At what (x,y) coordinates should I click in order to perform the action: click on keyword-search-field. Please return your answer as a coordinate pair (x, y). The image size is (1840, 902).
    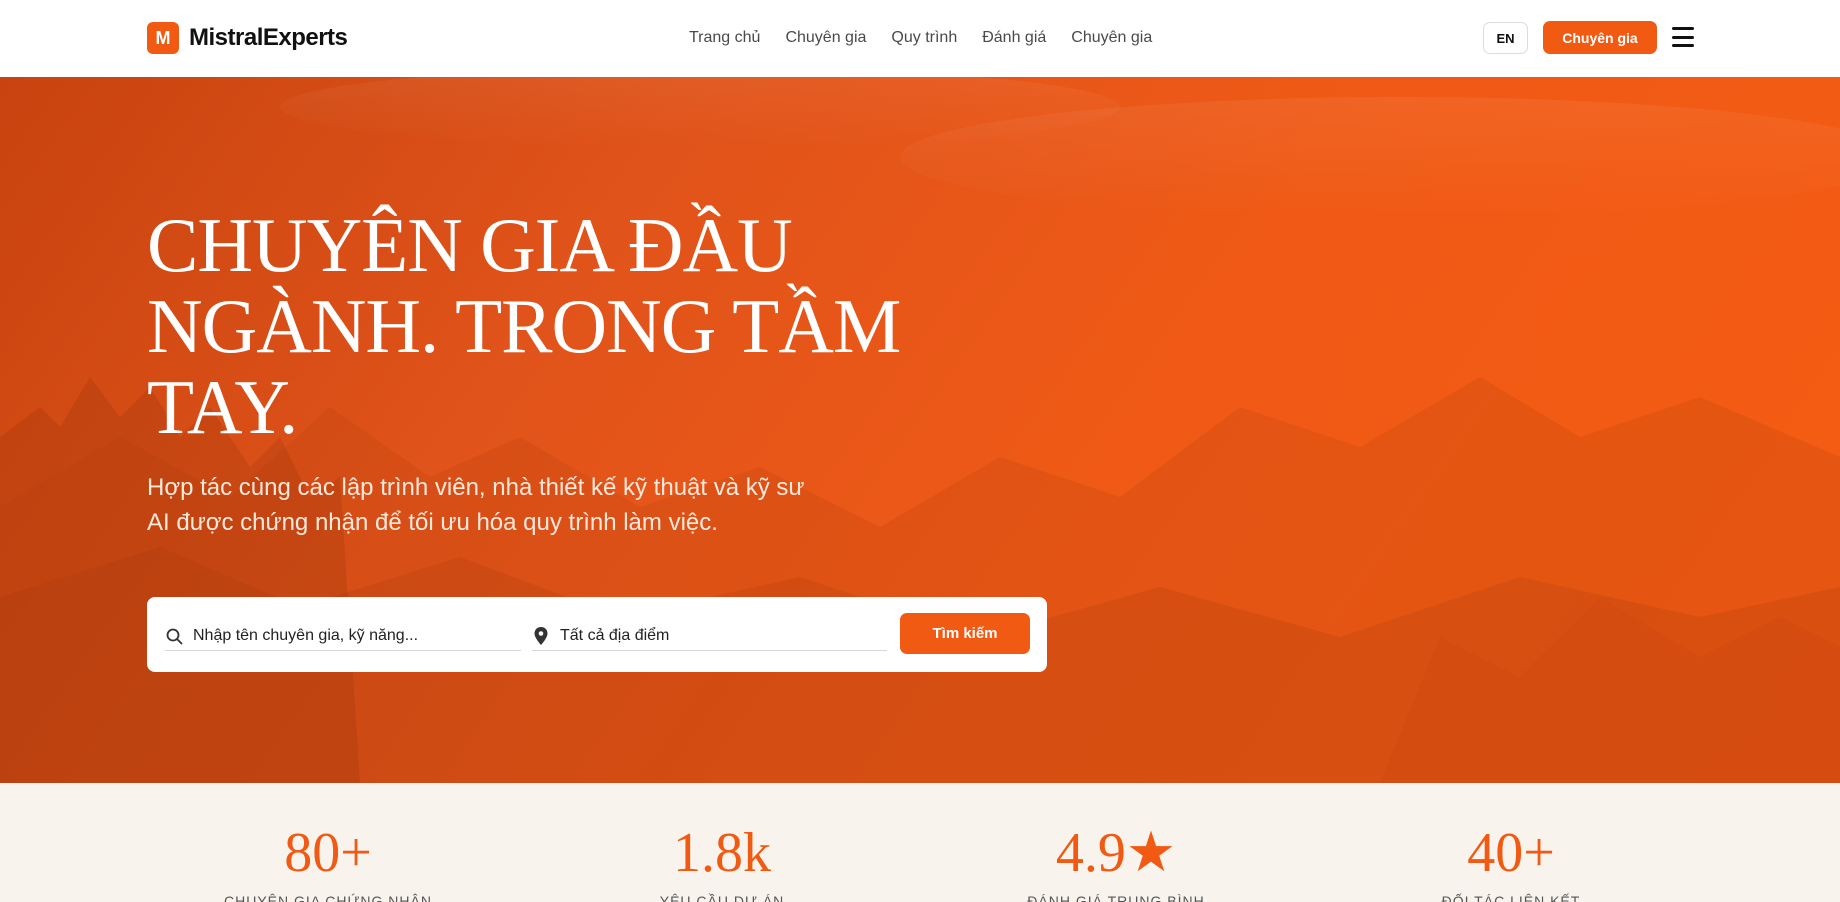
    Looking at the image, I should click on (343, 636).